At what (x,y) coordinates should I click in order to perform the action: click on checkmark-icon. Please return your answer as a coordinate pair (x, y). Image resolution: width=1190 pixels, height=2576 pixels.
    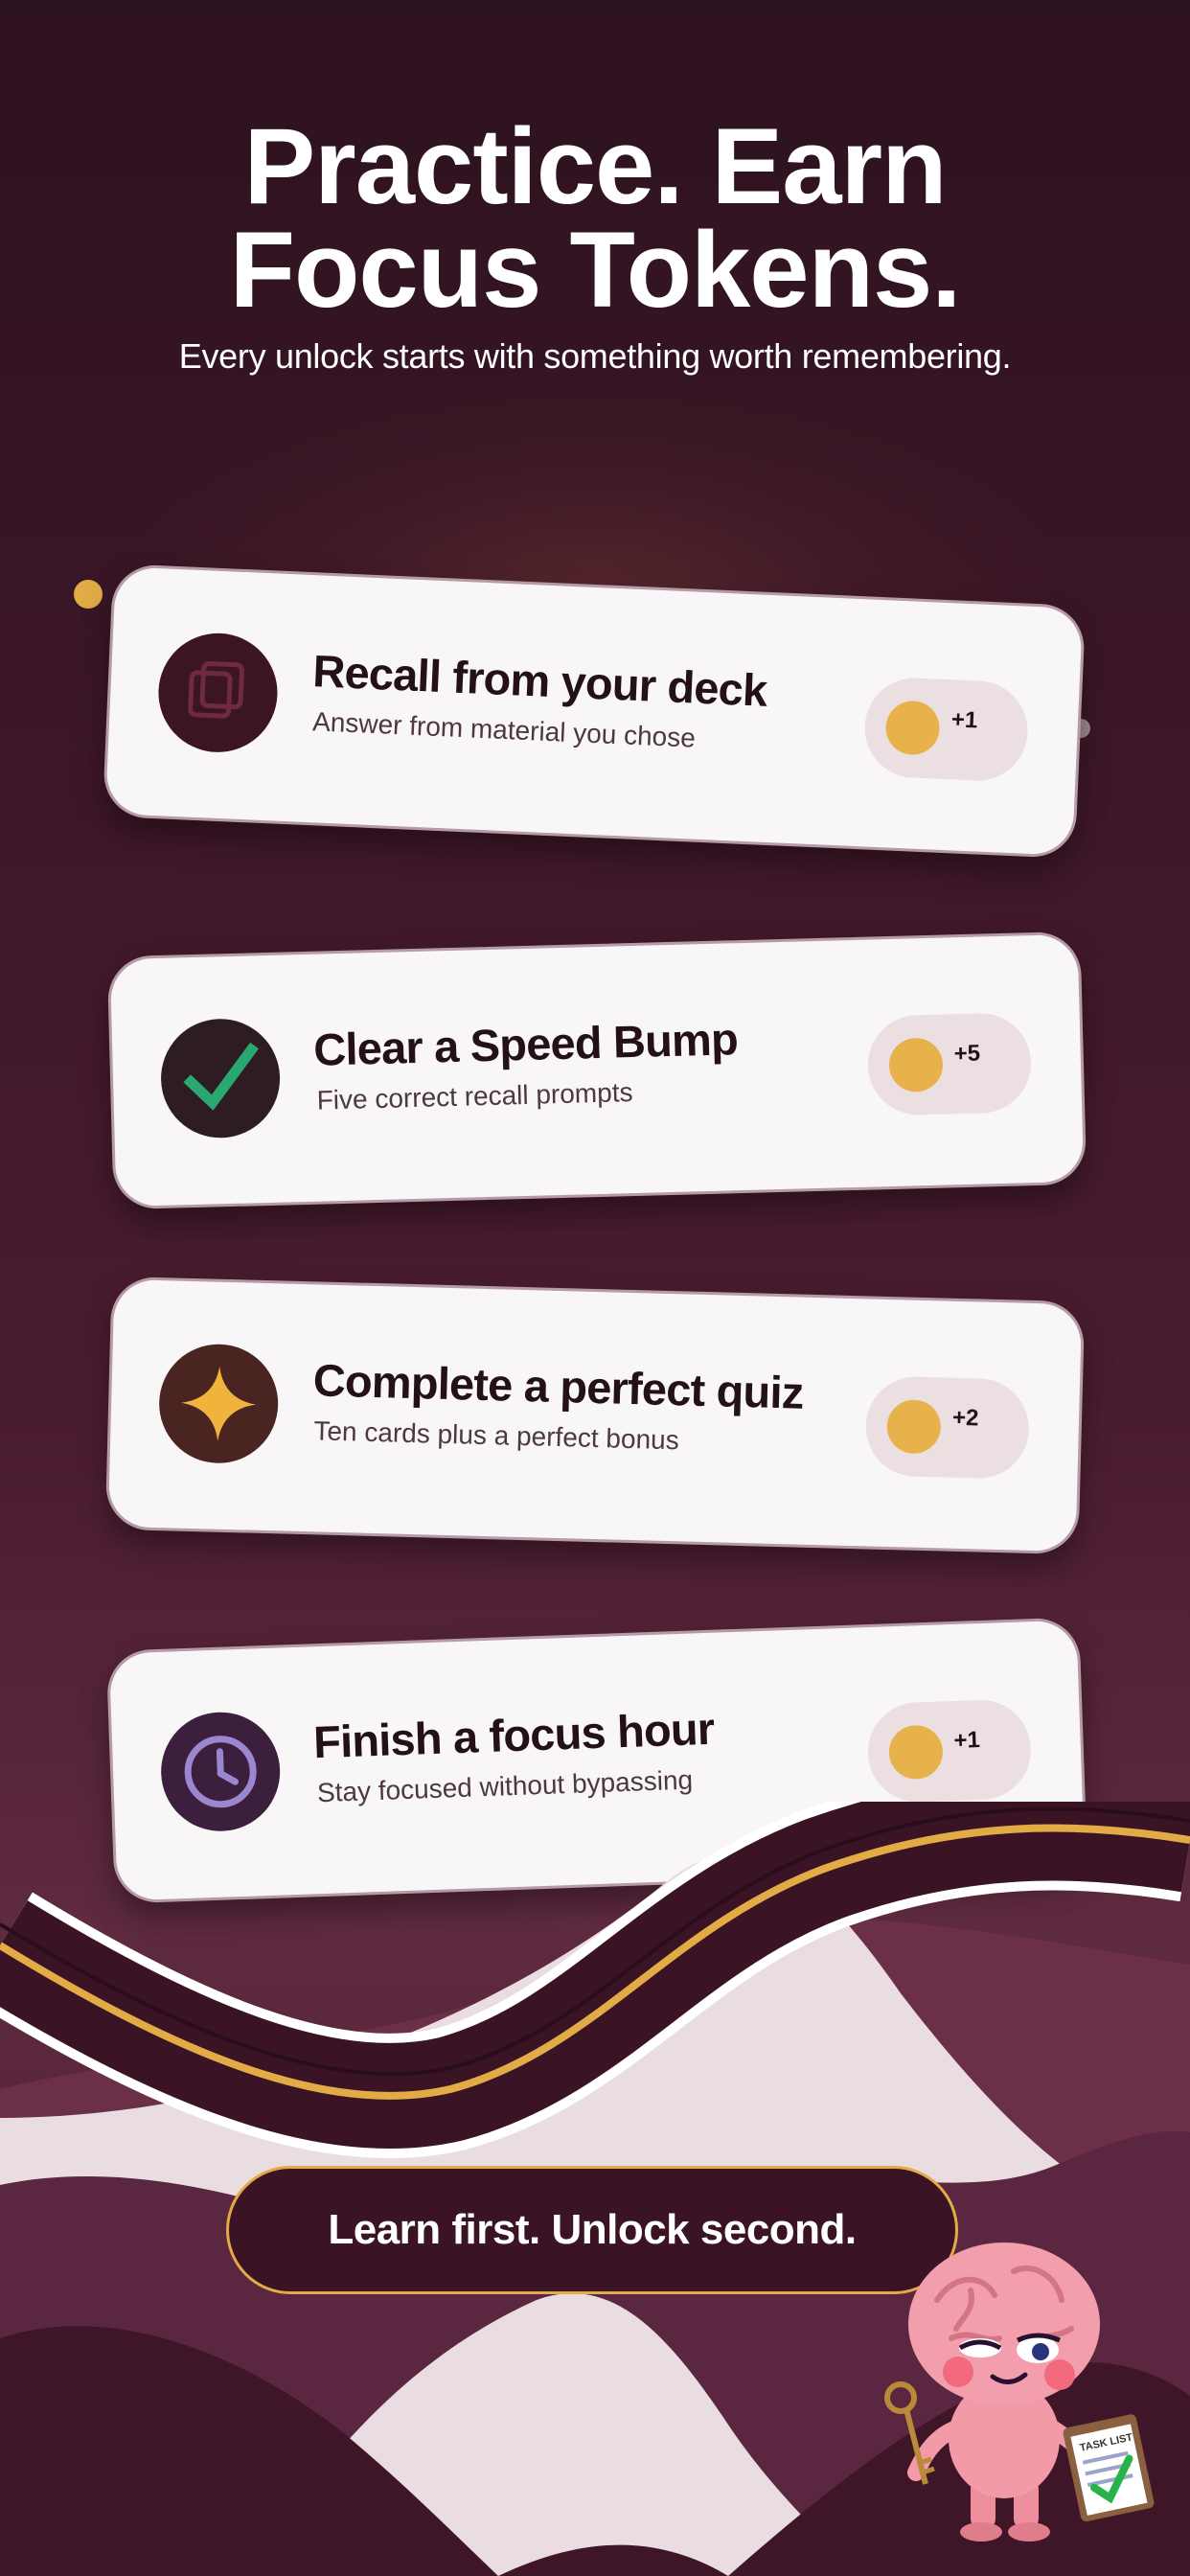
    Looking at the image, I should click on (221, 1078).